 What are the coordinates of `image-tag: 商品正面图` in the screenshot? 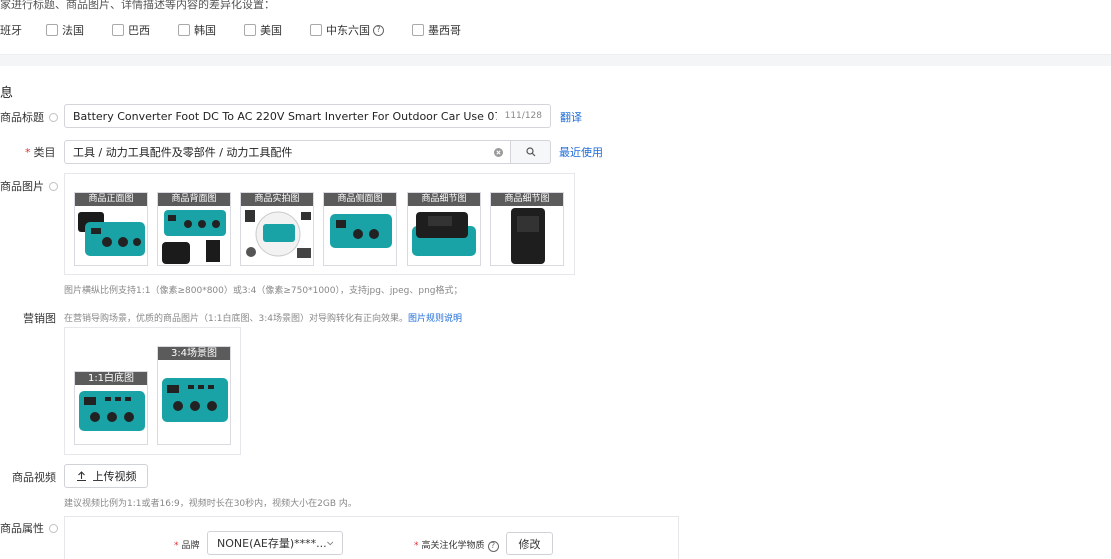 It's located at (111, 199).